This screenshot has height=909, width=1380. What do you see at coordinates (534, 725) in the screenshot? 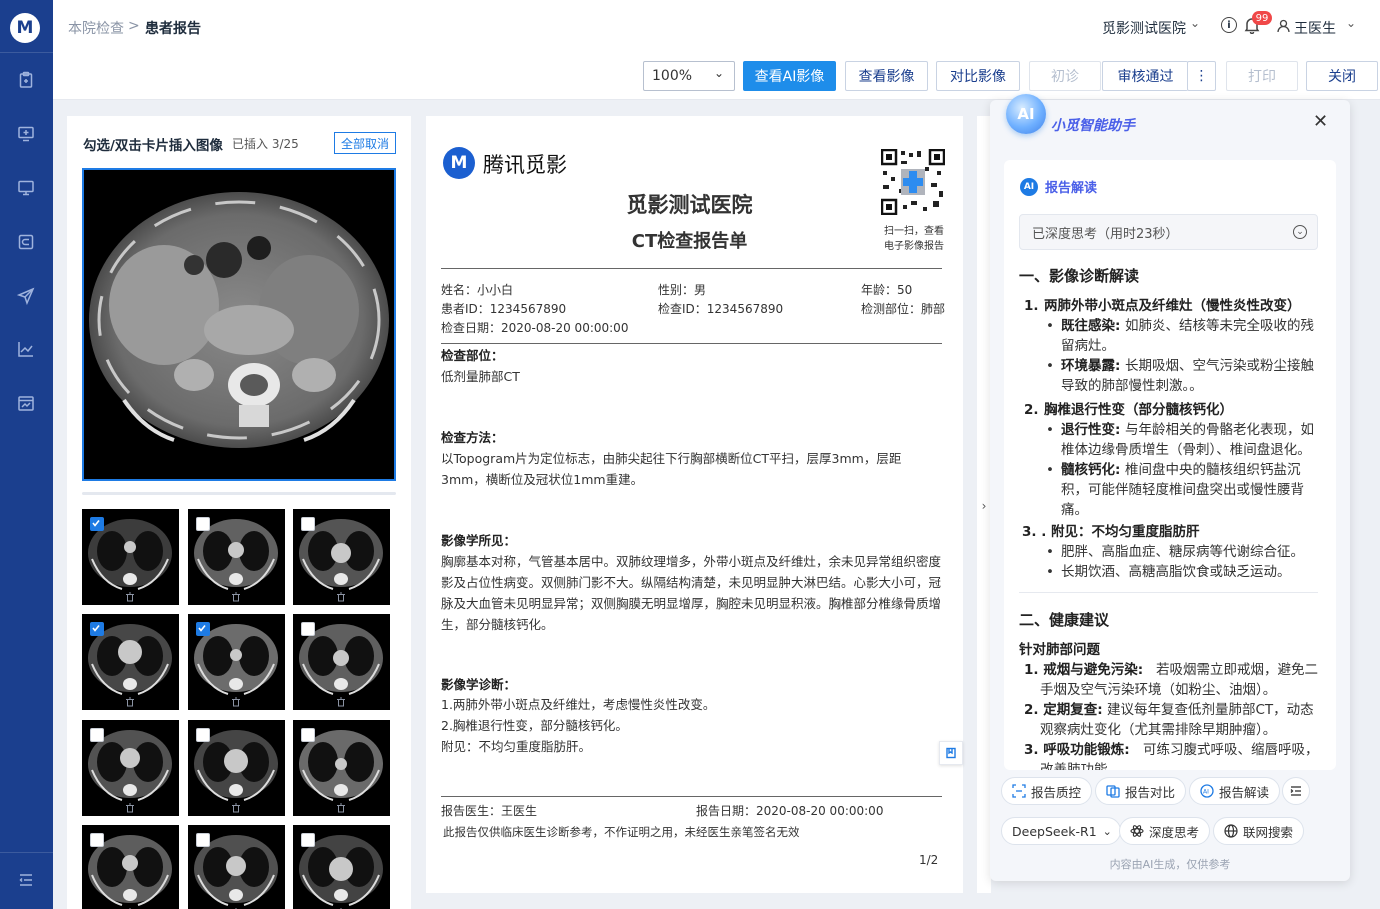
I see `diagnosis-line-2: 2.胸椎退行性变，部分髓核钙化。` at bounding box center [534, 725].